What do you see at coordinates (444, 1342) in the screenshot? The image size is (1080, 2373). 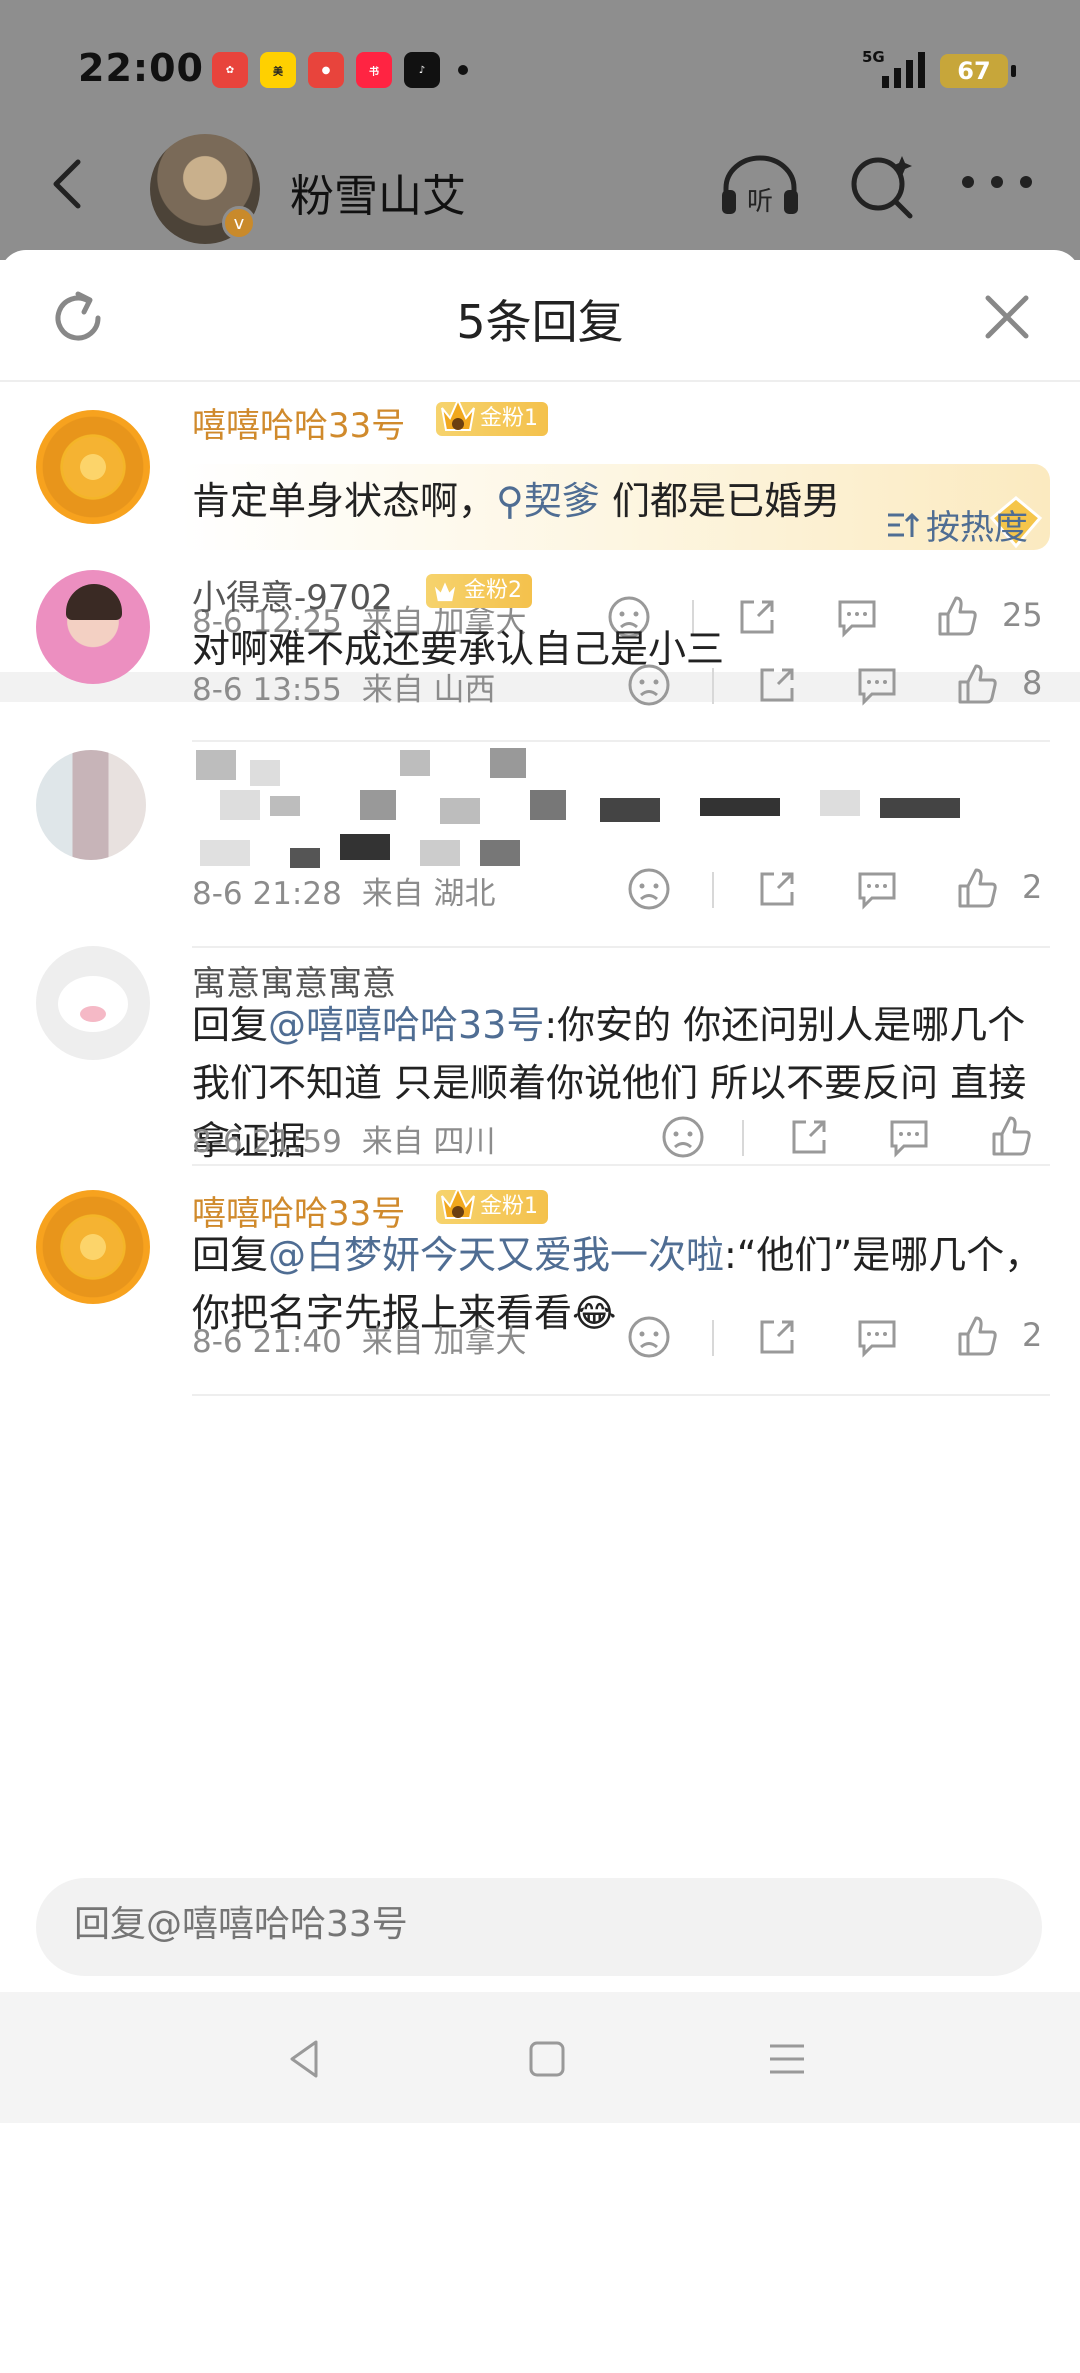 I see `comment-location: 来自 加拿大` at bounding box center [444, 1342].